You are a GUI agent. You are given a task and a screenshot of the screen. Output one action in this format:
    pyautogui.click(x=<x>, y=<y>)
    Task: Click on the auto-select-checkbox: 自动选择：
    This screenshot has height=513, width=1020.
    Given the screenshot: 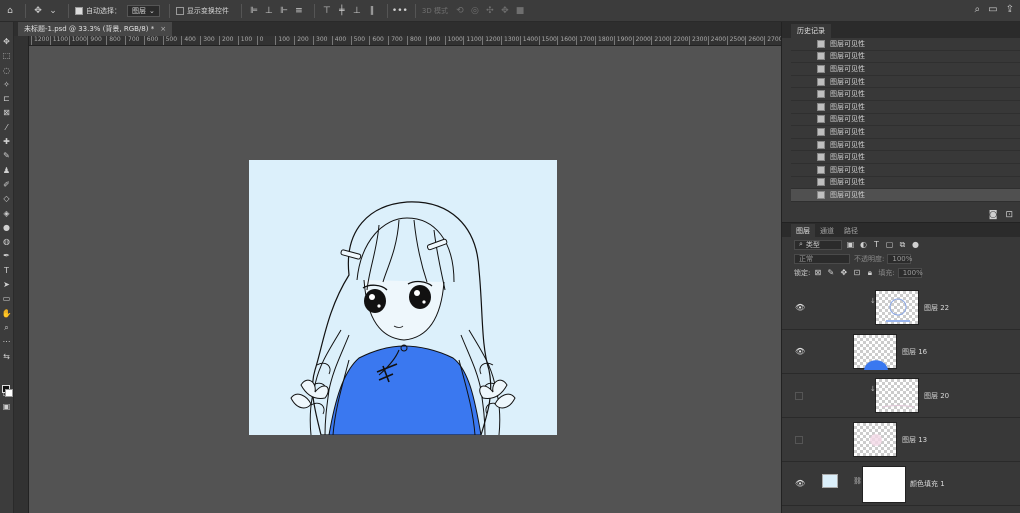 What is the action you would take?
    pyautogui.click(x=98, y=11)
    